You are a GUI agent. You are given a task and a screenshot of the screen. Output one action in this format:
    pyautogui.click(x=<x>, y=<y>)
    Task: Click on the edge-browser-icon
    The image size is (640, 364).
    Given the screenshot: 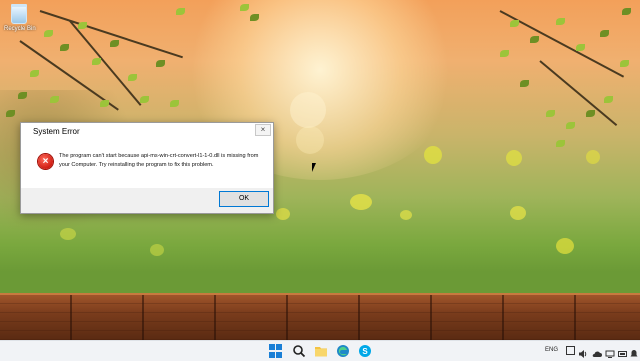 What is the action you would take?
    pyautogui.click(x=343, y=351)
    